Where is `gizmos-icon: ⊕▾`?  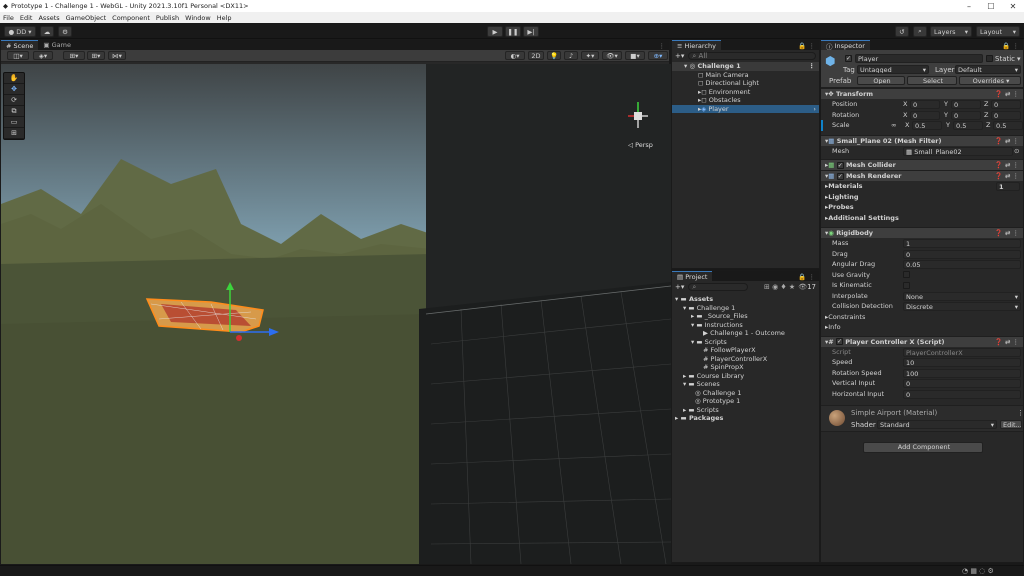 gizmos-icon: ⊕▾ is located at coordinates (658, 55).